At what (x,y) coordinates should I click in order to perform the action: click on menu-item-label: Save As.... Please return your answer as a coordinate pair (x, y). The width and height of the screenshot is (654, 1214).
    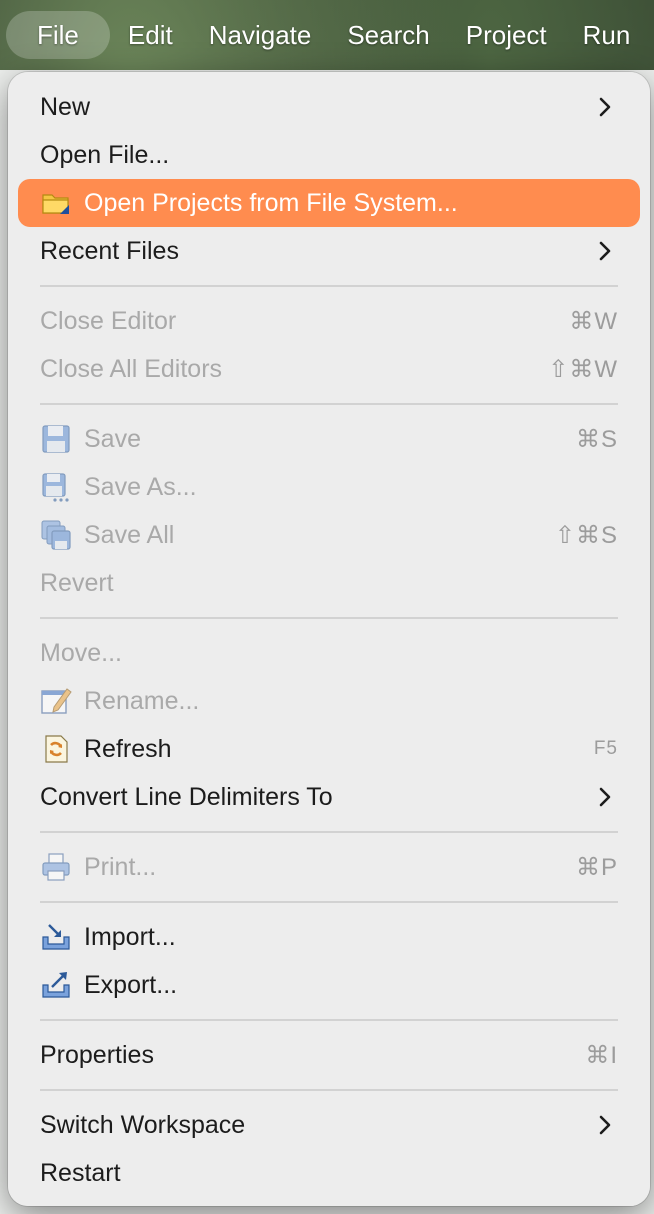
    Looking at the image, I should click on (140, 486).